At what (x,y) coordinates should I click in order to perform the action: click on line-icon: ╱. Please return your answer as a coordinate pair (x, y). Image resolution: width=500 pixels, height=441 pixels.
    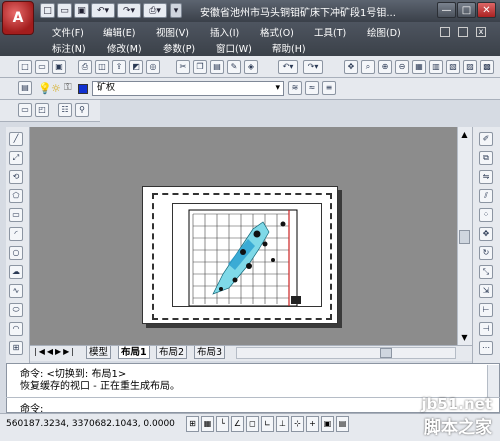
    Looking at the image, I should click on (16, 139).